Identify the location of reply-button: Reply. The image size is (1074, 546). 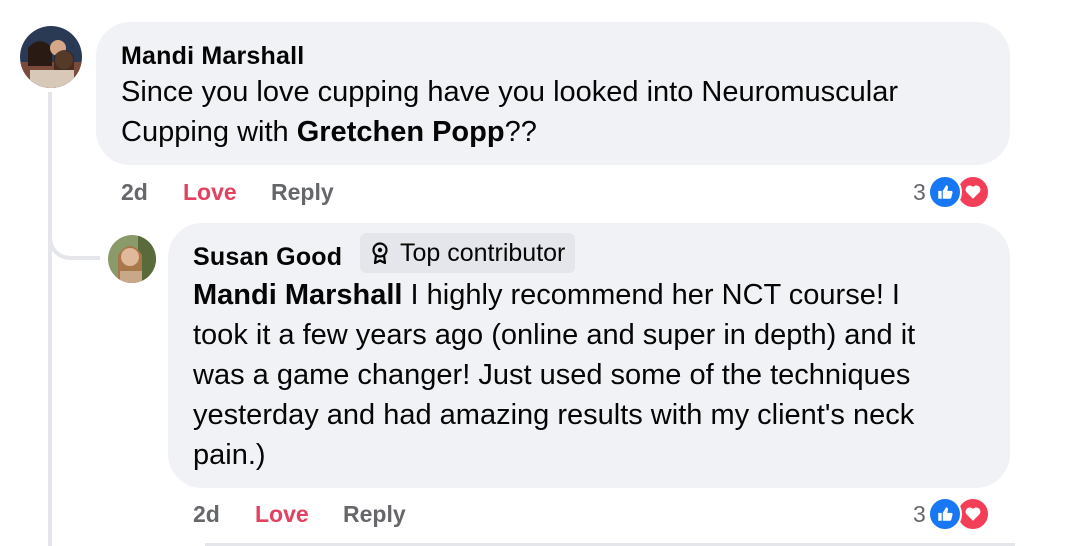
(302, 192).